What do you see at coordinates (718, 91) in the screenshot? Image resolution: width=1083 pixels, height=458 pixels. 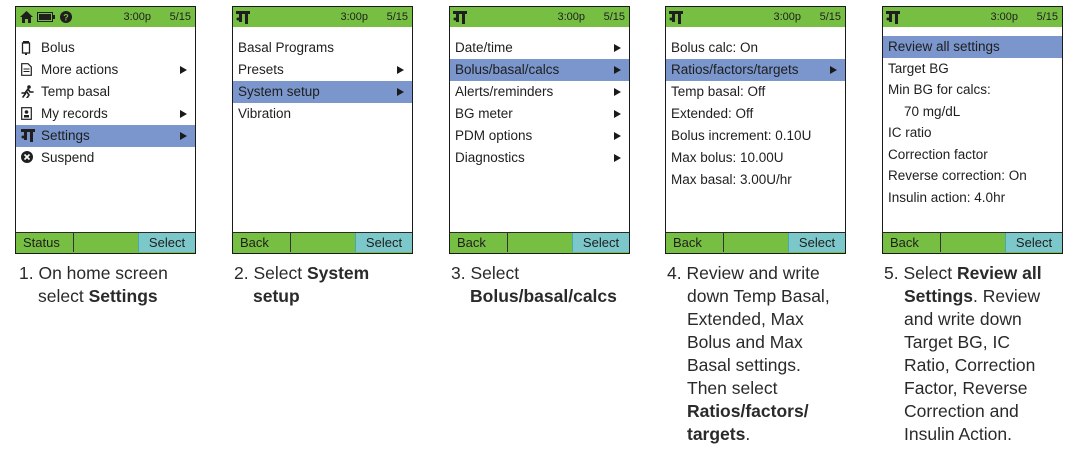 I see `setting-label: Temp basal: Off` at bounding box center [718, 91].